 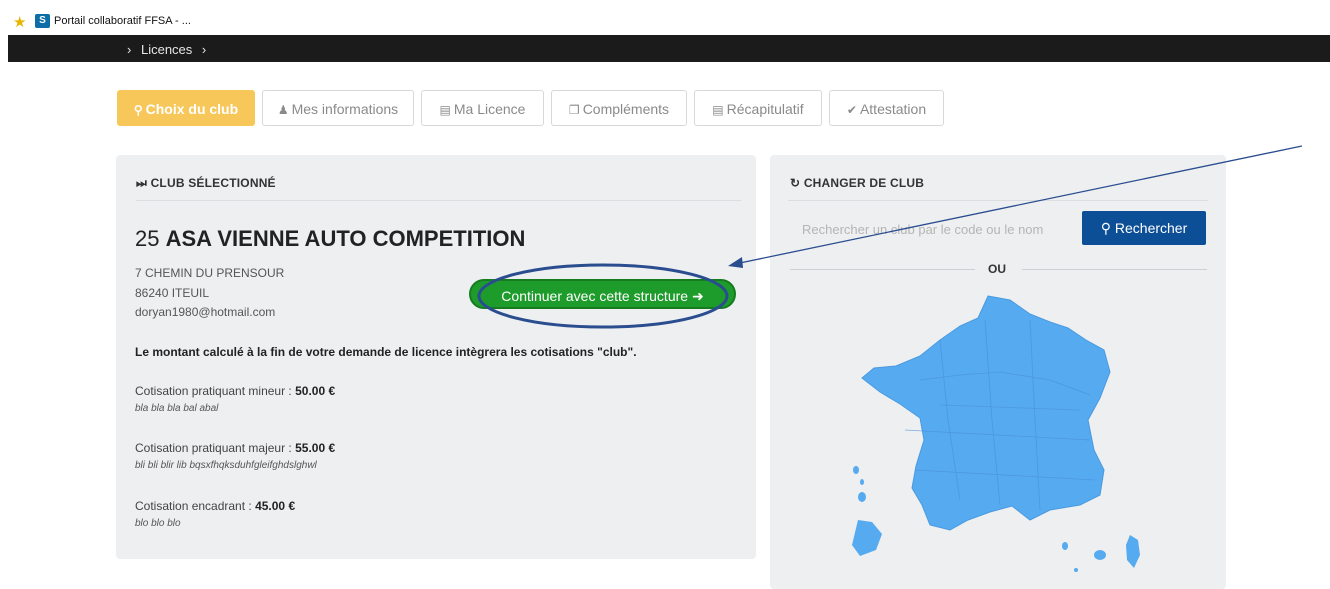 I want to click on france-map, so click(x=996, y=433).